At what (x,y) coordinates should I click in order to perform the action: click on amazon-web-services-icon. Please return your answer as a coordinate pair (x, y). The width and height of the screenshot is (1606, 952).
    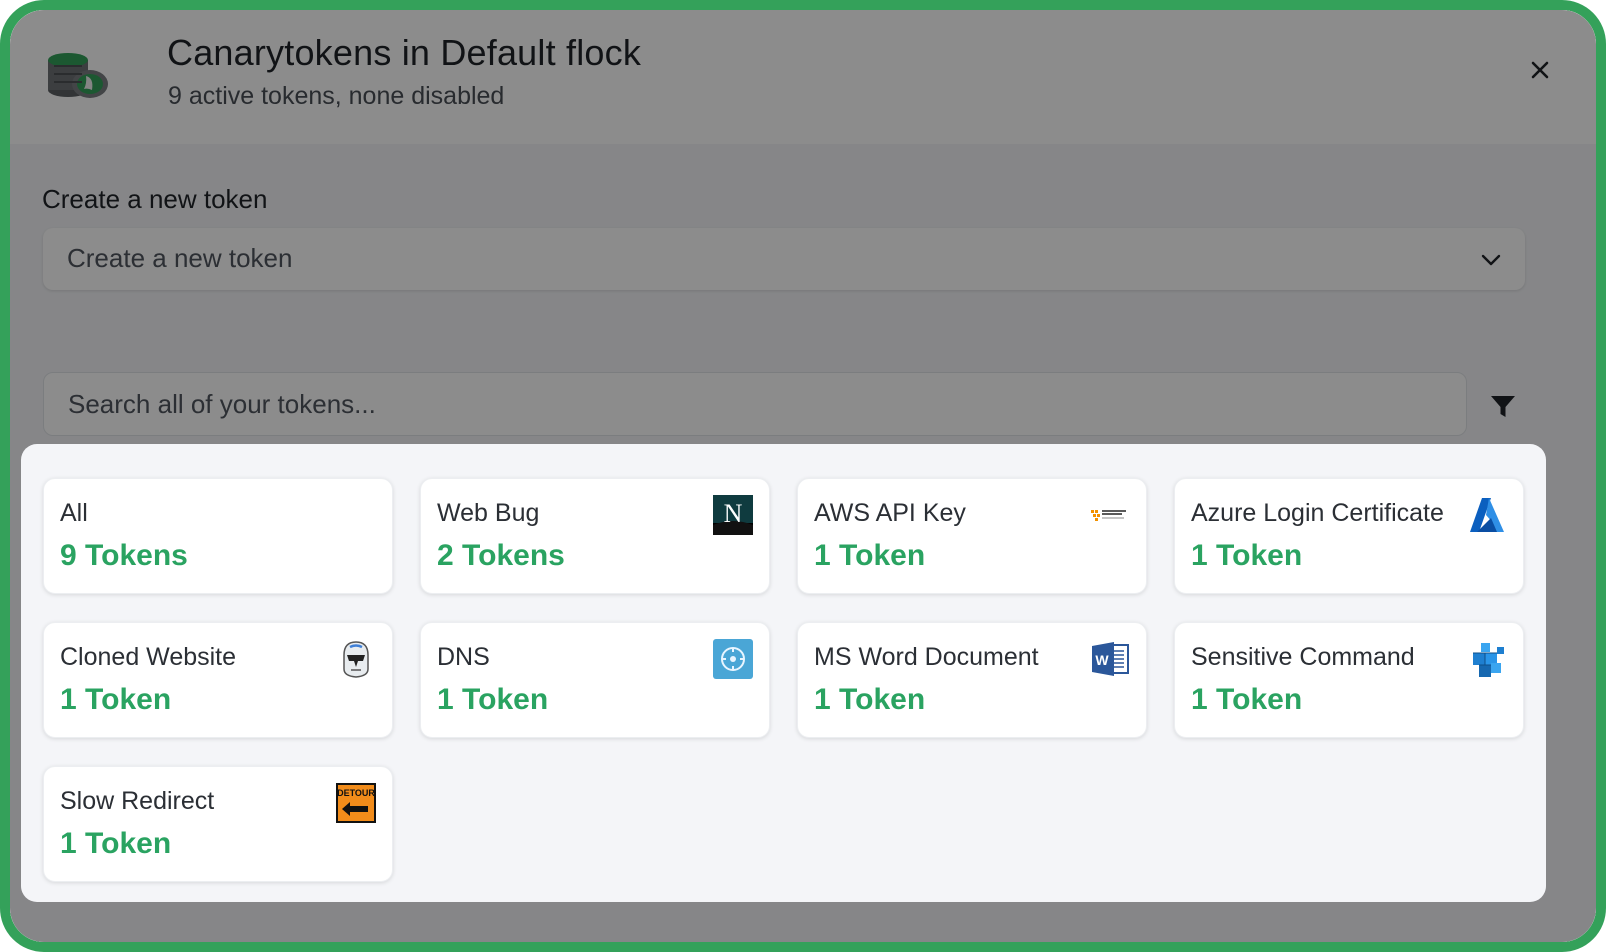
    Looking at the image, I should click on (1110, 515).